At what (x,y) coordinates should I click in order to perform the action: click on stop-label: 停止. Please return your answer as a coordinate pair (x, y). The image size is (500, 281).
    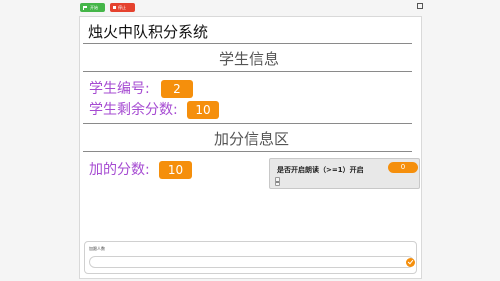
    Looking at the image, I should click on (122, 7).